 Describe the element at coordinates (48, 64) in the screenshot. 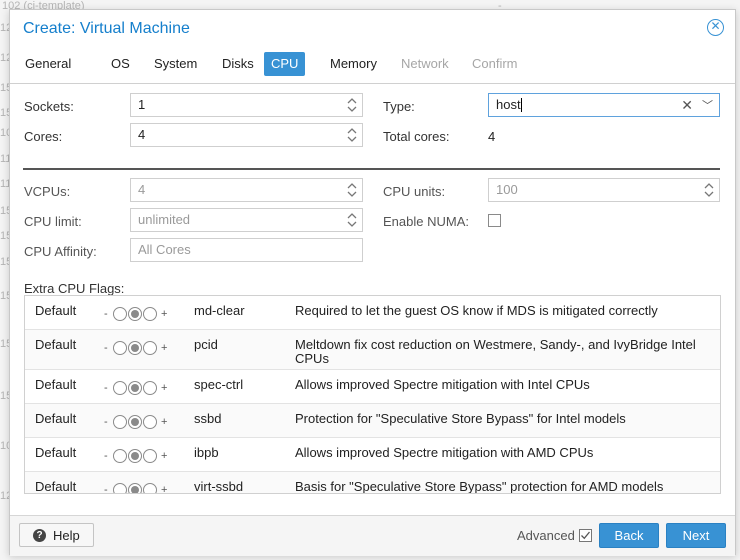

I see `tab-general: General` at that location.